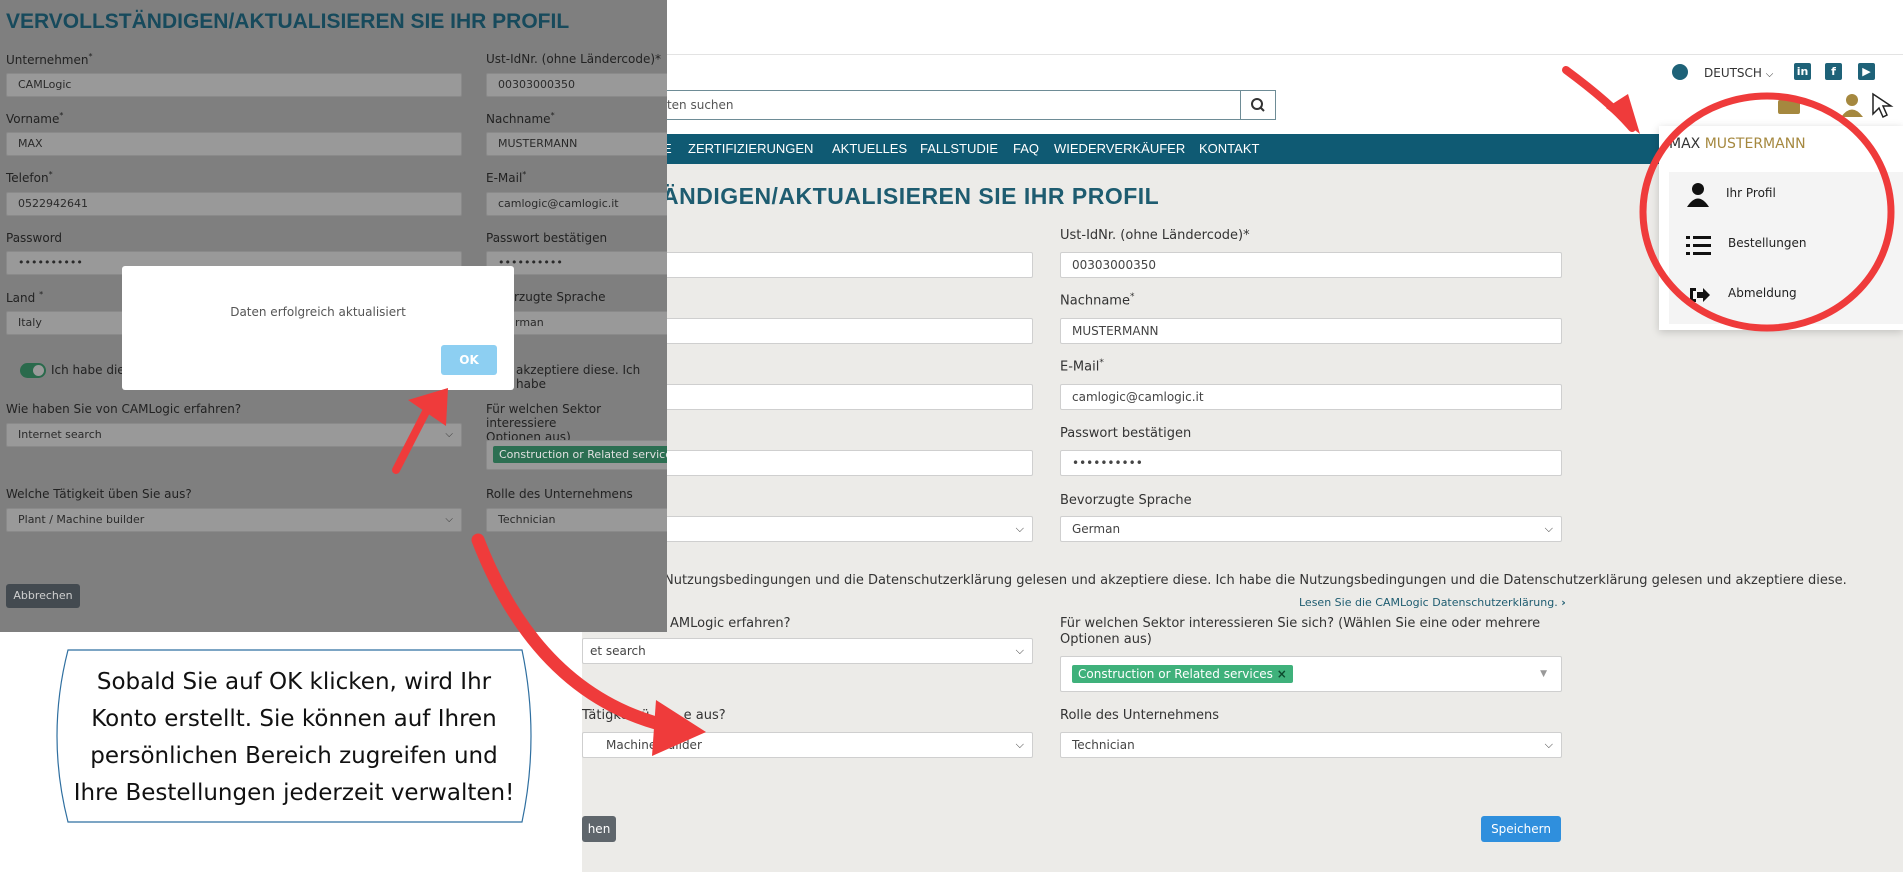  I want to click on confirm-password-field: ••••••••••, so click(1311, 463).